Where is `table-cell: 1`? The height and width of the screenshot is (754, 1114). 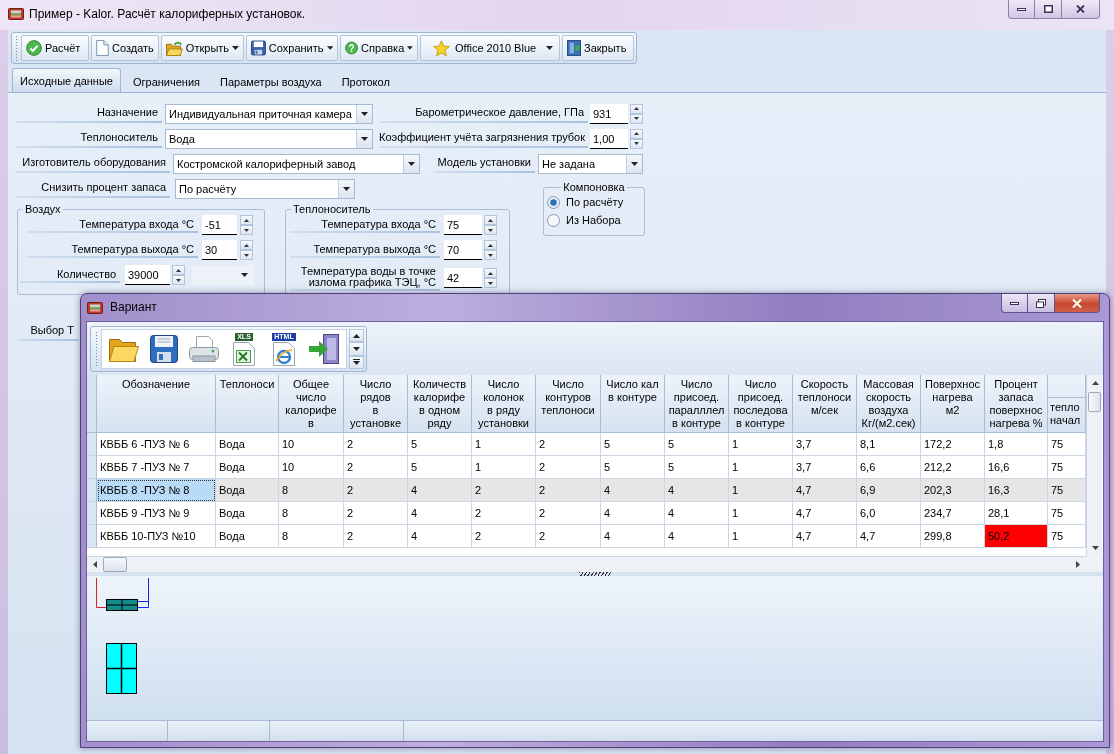
table-cell: 1 is located at coordinates (761, 536).